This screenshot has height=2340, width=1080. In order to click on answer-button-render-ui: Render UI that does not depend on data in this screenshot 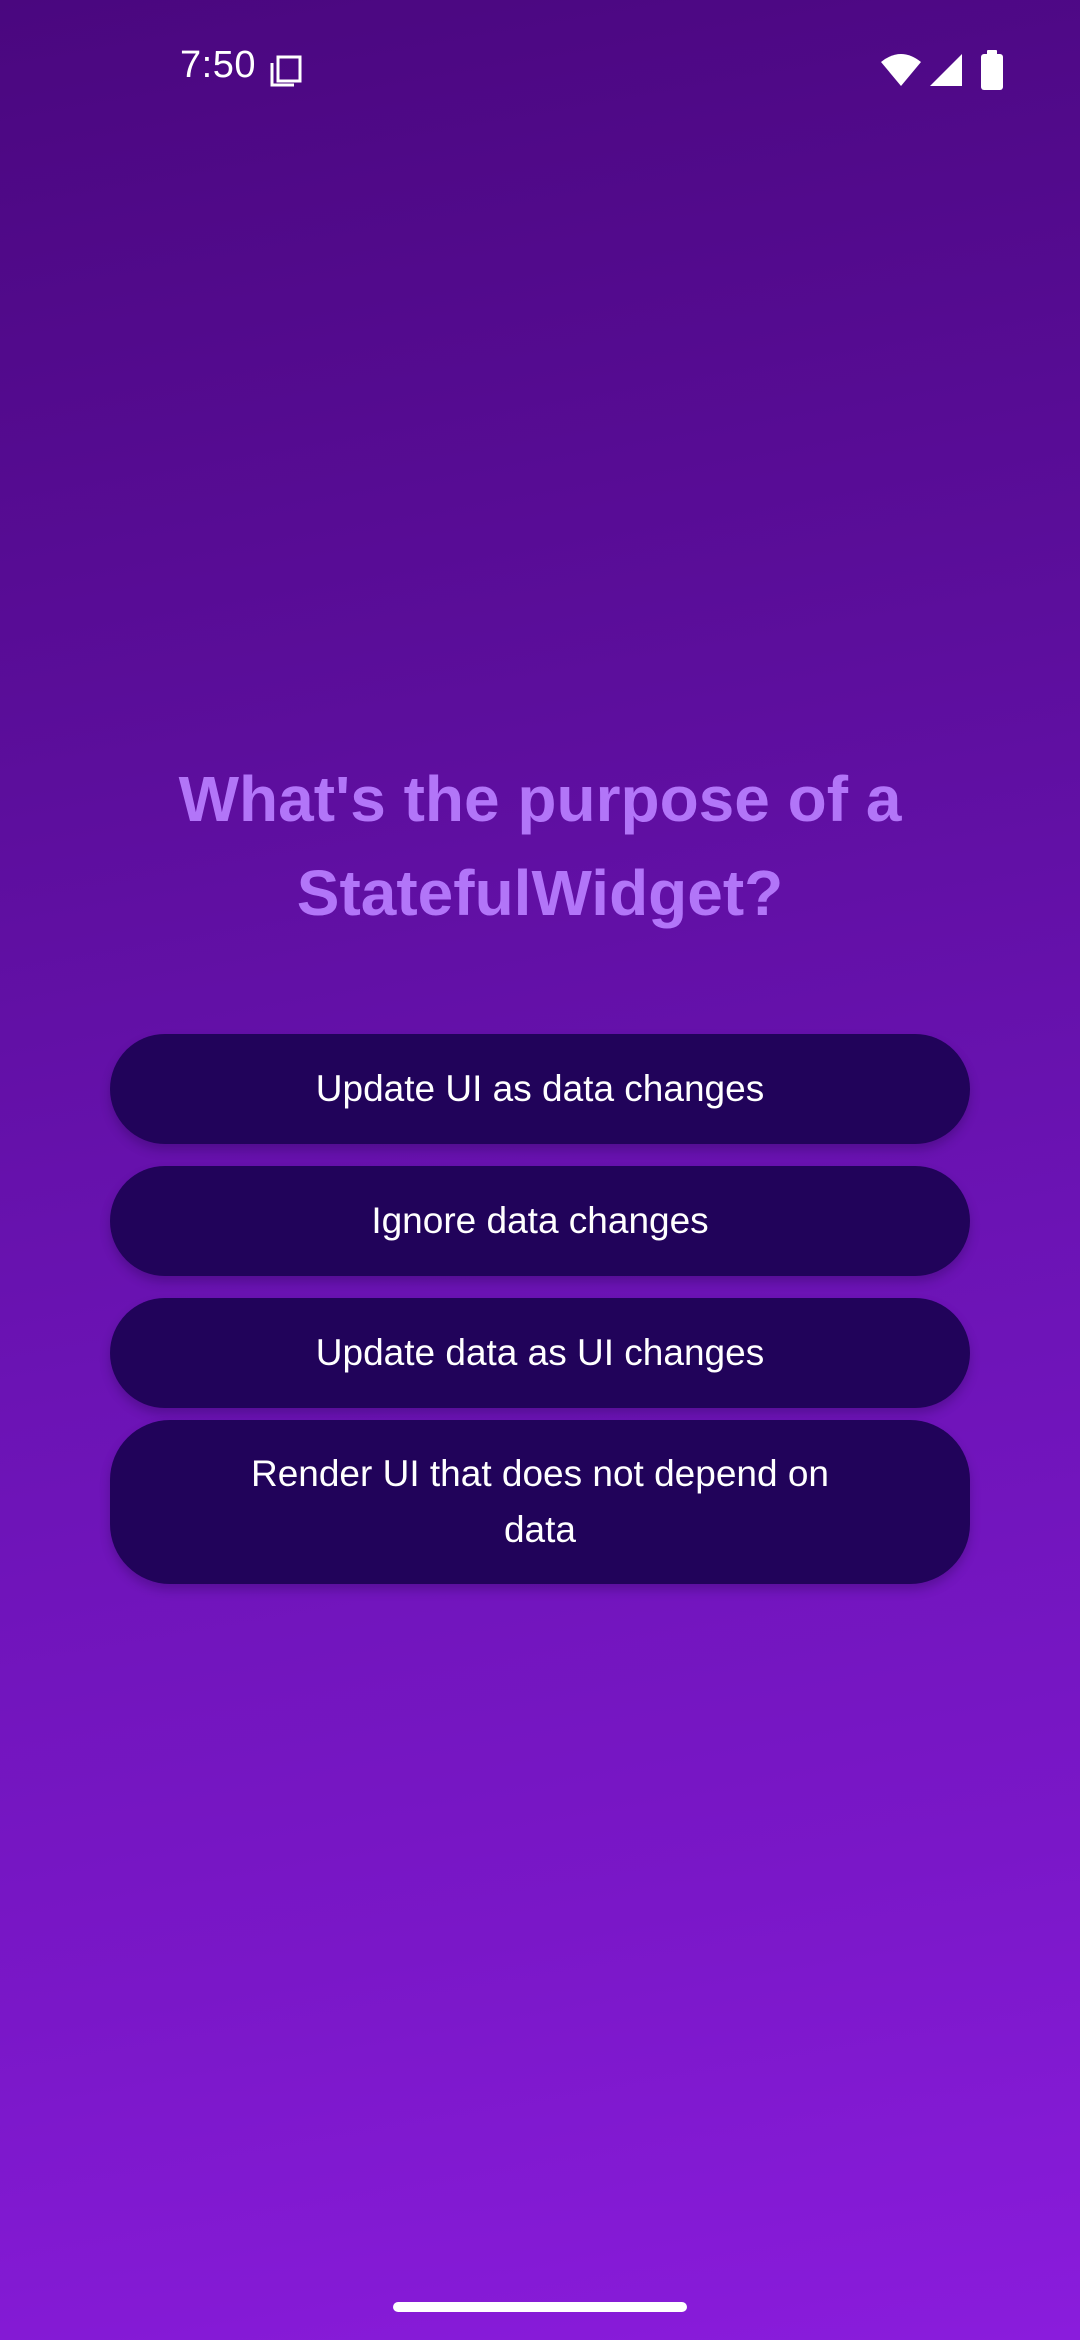, I will do `click(540, 1502)`.